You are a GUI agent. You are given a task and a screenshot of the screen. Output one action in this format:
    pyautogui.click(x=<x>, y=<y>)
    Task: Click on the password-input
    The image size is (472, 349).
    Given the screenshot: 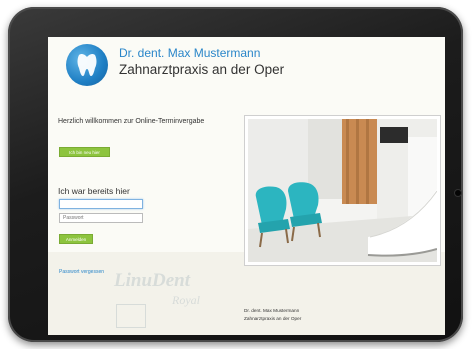 What is the action you would take?
    pyautogui.click(x=101, y=218)
    